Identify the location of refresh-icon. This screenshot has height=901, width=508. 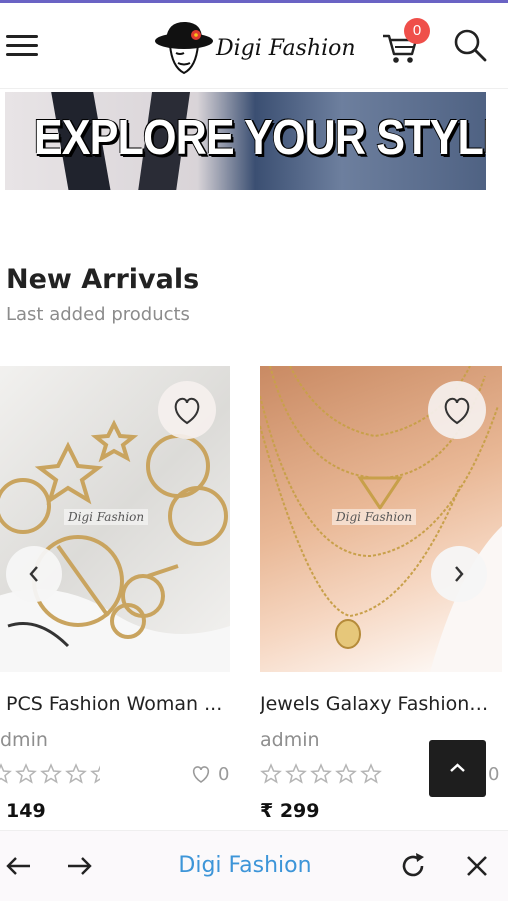
(413, 866).